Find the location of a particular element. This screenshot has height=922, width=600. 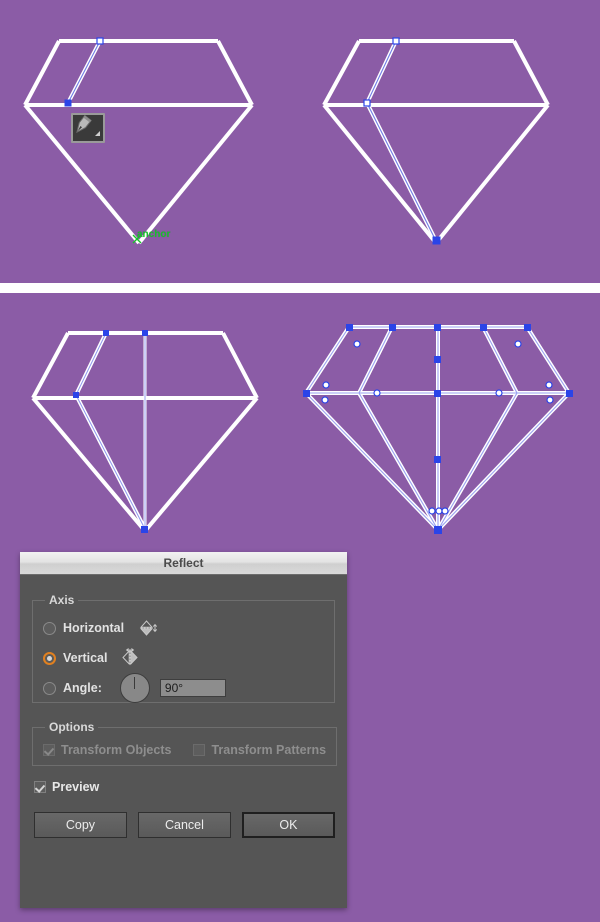

checkbox-transform-objects: Transform Objects is located at coordinates (107, 750).